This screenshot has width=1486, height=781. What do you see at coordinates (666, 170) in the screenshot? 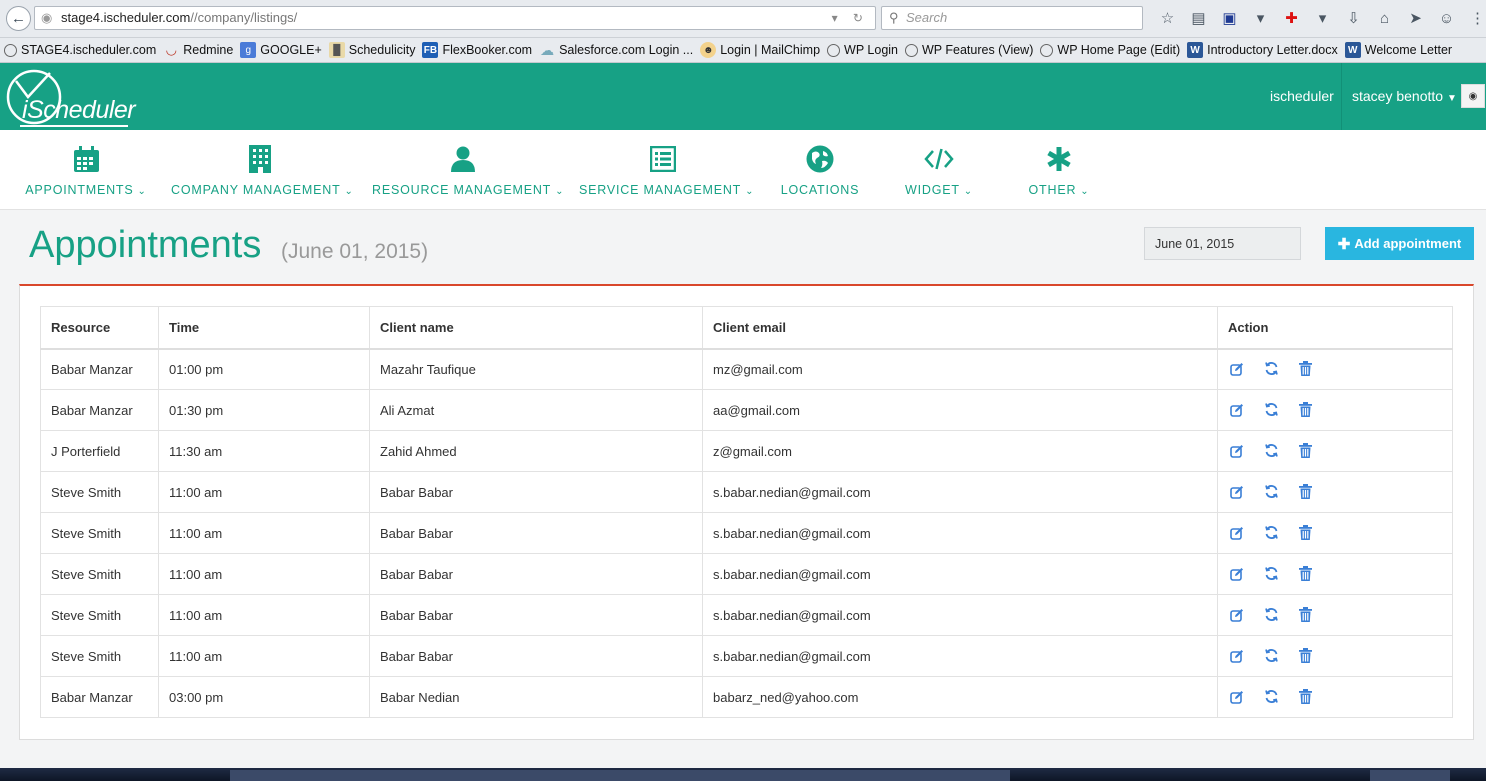
I see `nav-service-management: SERVICE MANAGEMENT ⌄` at bounding box center [666, 170].